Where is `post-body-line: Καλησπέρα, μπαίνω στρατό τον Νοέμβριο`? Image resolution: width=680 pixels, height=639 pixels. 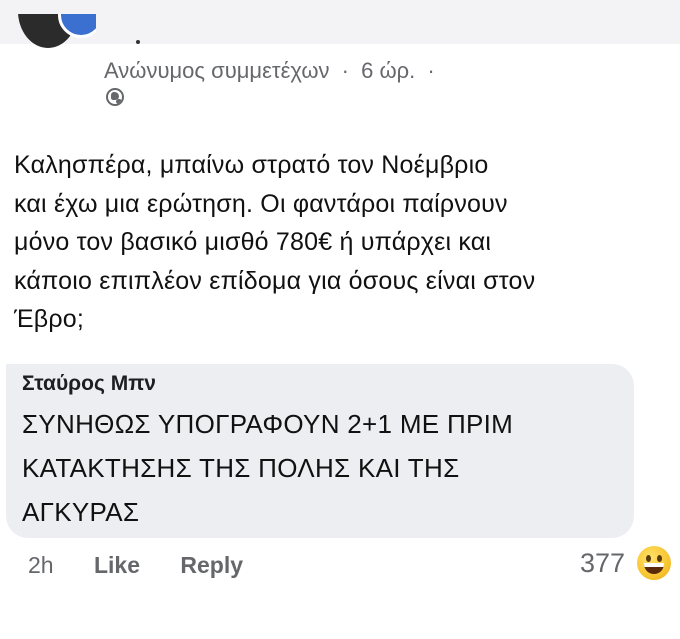 post-body-line: Καλησπέρα, μπαίνω στρατό τον Νοέμβριο is located at coordinates (251, 165).